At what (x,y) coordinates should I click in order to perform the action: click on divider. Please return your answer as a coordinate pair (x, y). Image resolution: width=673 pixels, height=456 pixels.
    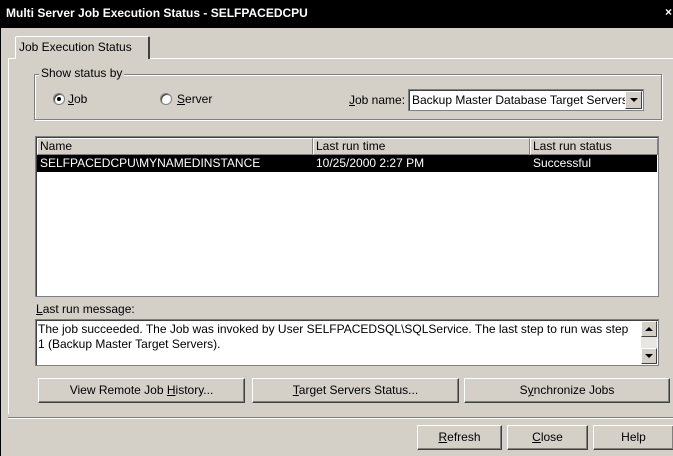
    Looking at the image, I should click on (340, 418).